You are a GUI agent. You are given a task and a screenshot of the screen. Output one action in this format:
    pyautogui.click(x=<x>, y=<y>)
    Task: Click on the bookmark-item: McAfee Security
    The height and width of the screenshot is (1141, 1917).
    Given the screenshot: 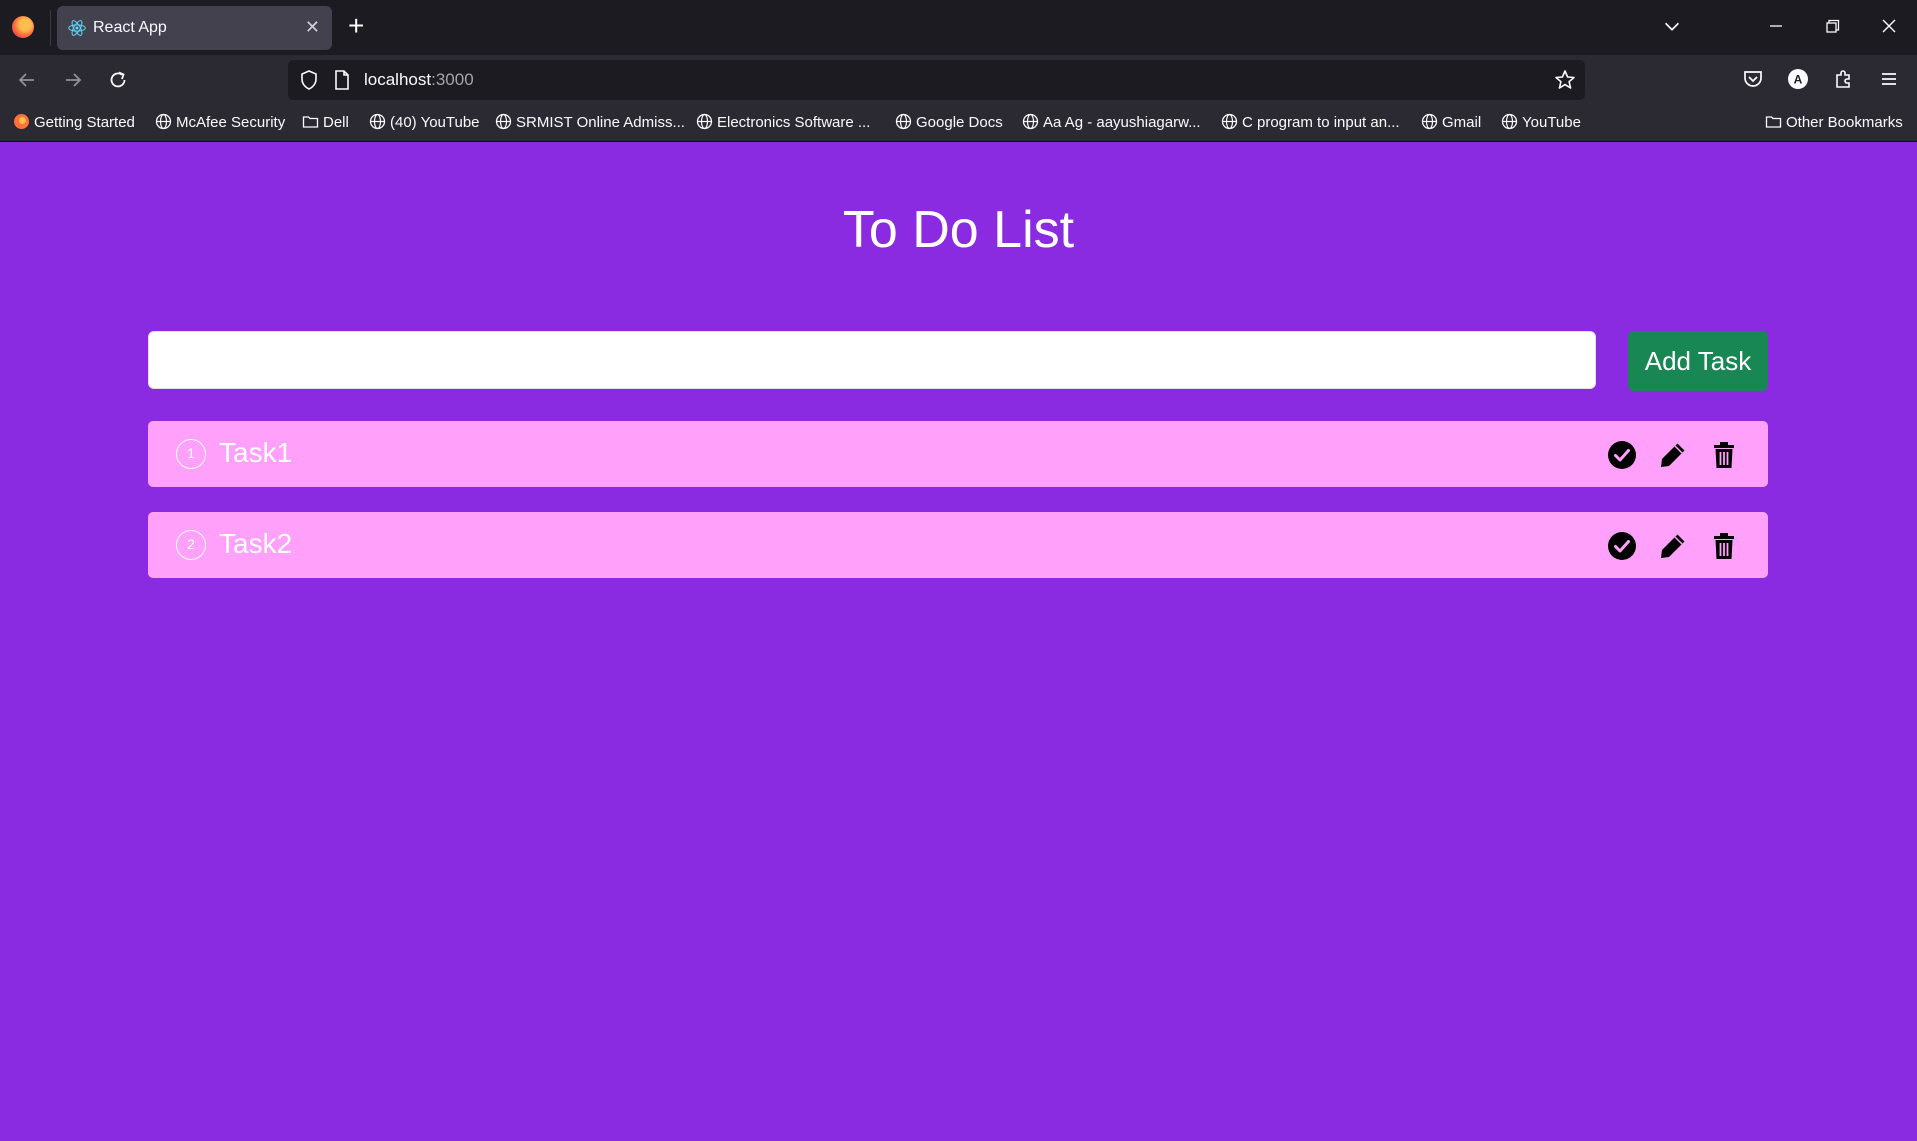 What is the action you would take?
    pyautogui.click(x=220, y=123)
    